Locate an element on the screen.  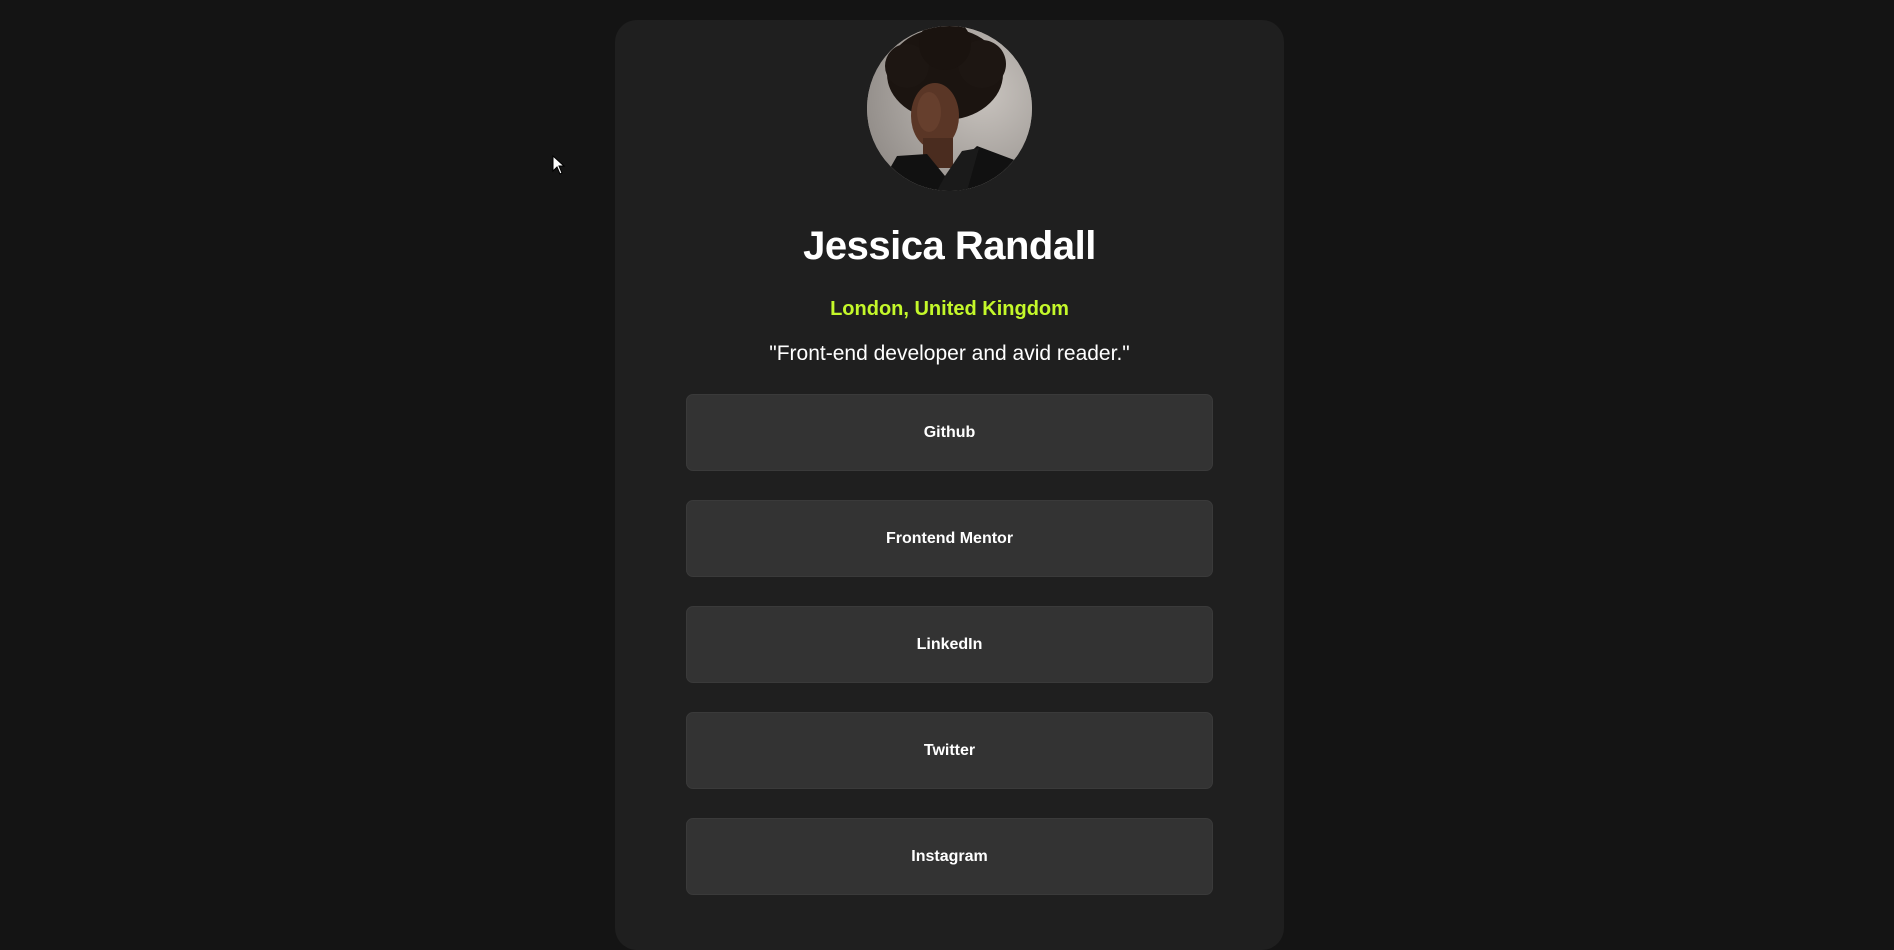
instagram-link-button: Instagram is located at coordinates (949, 856).